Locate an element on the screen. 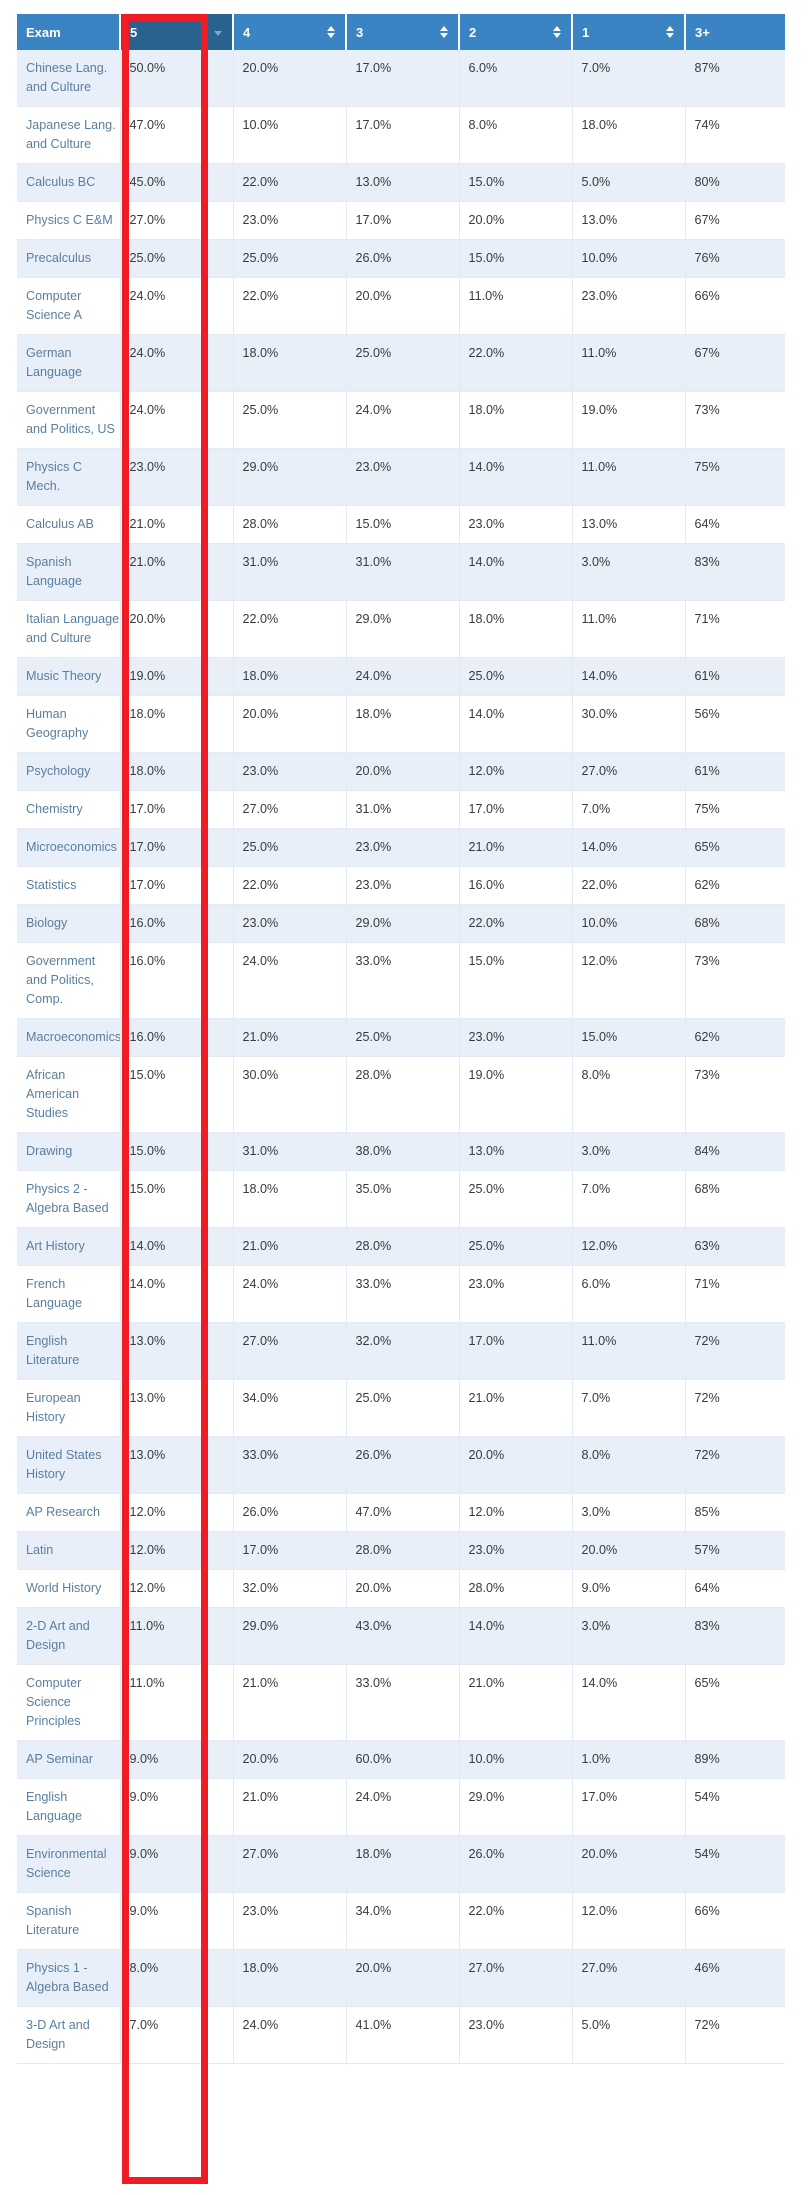 This screenshot has width=811, height=2195. score-3plus-cell: 72% is located at coordinates (735, 1408).